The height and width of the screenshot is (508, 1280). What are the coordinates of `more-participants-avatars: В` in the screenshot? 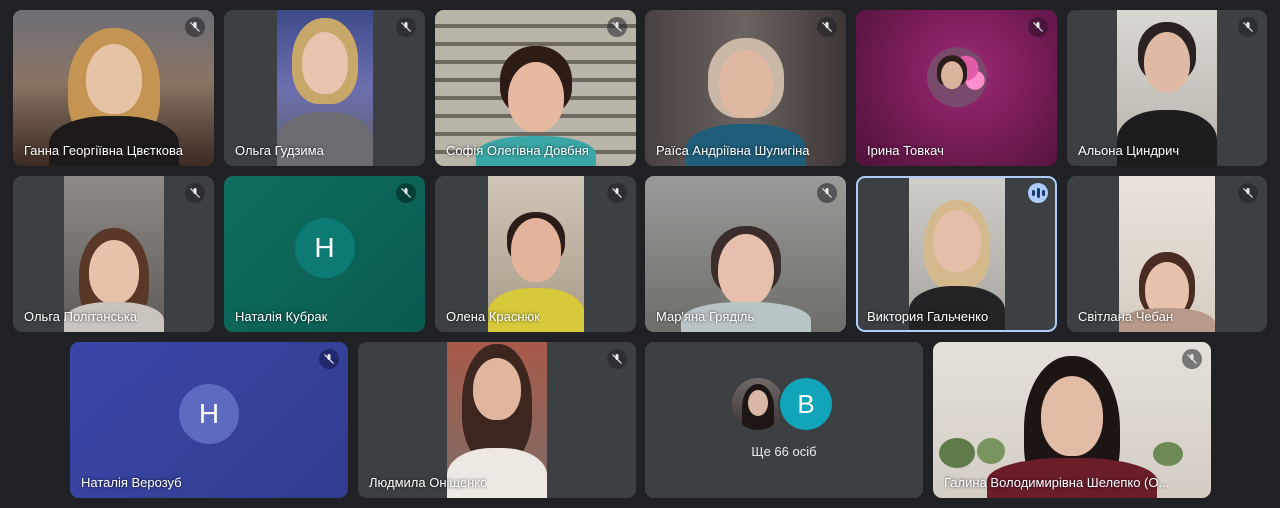 It's located at (784, 406).